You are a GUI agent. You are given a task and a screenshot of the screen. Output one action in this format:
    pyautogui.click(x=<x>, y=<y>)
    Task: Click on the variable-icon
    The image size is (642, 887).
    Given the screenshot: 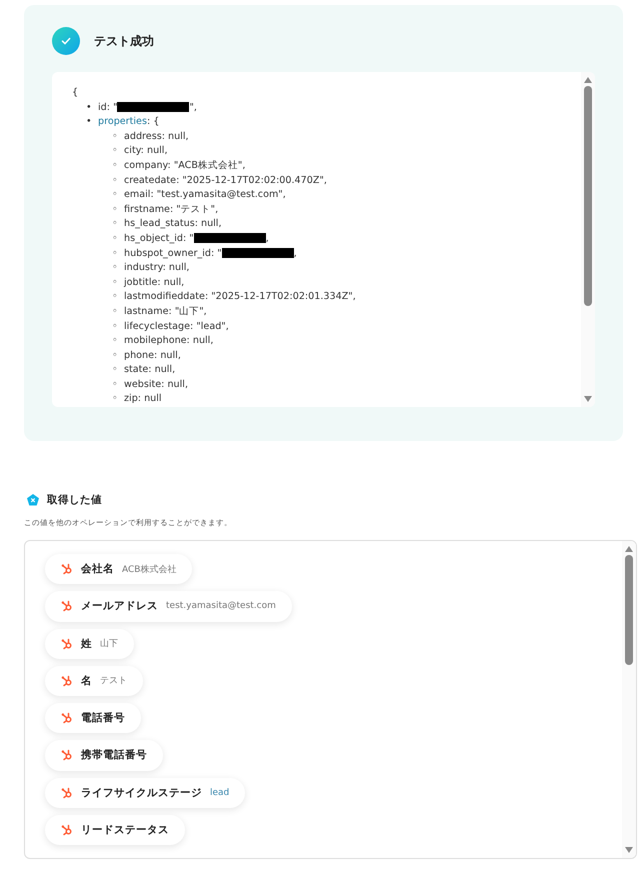 What is the action you would take?
    pyautogui.click(x=33, y=500)
    